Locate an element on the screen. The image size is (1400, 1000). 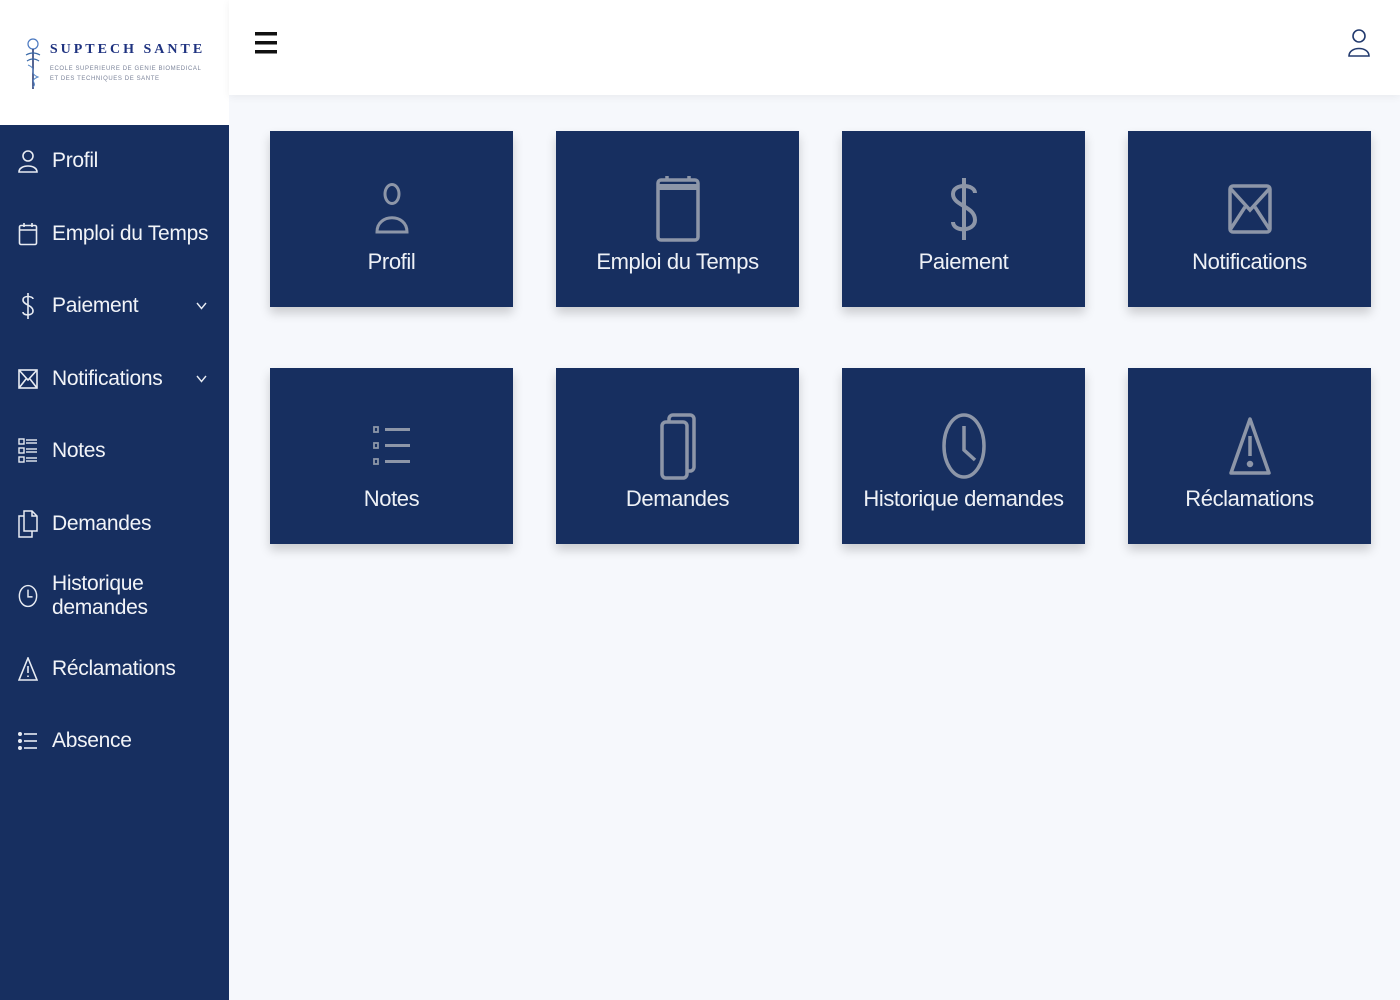
sidebar-item-demandes: Demandes is located at coordinates (114, 524).